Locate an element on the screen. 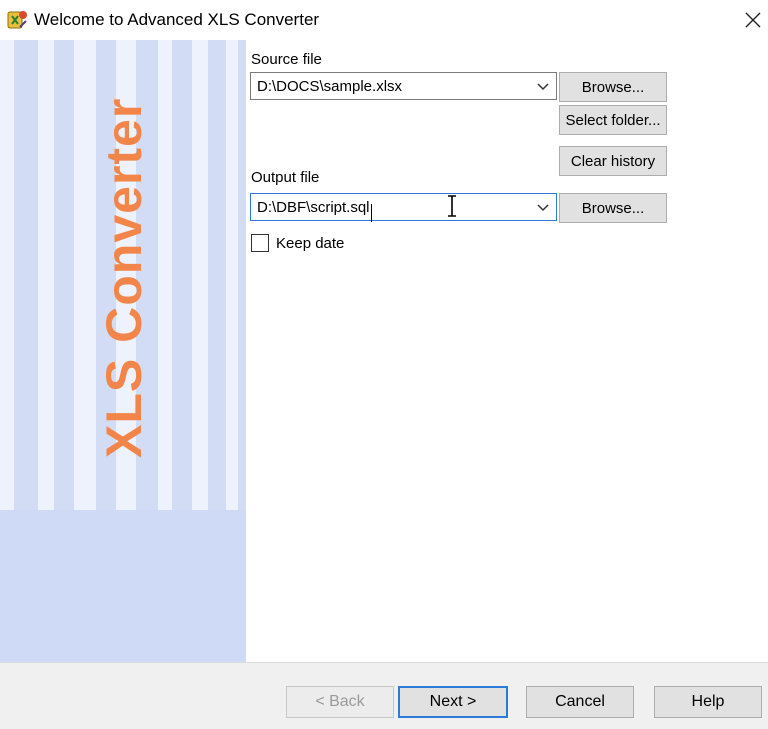 The height and width of the screenshot is (729, 768). close-icon is located at coordinates (753, 20).